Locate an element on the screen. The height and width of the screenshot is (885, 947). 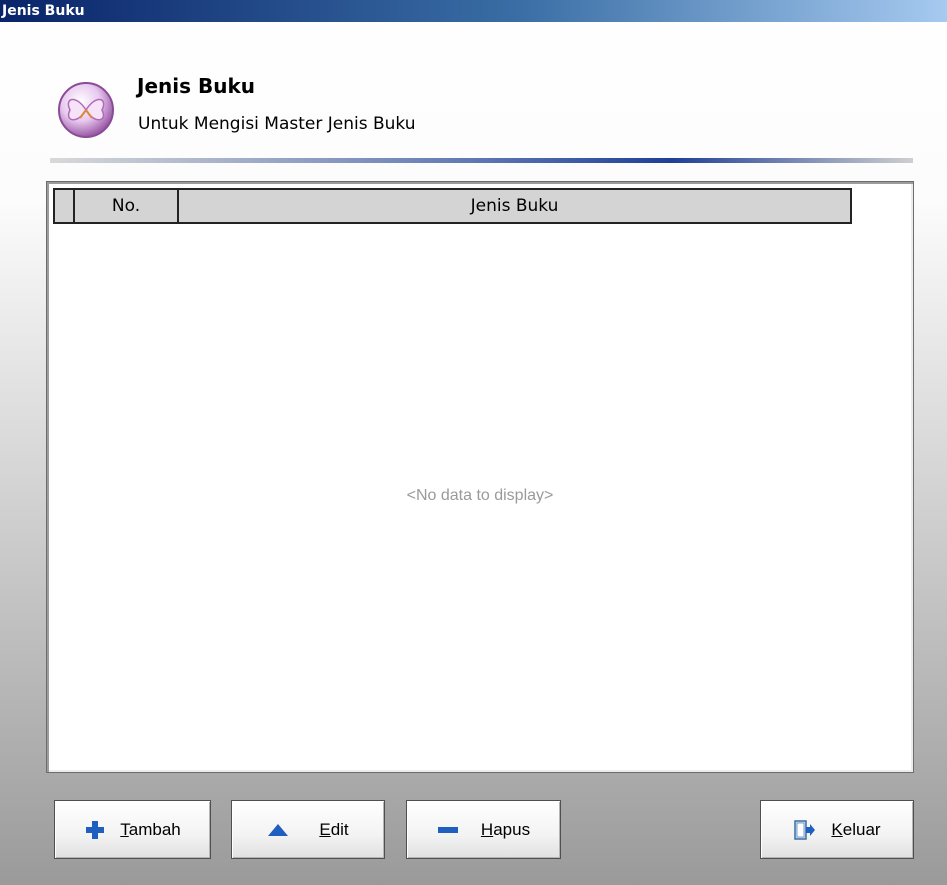
column-header-jenis-buku: Jenis Buku is located at coordinates (514, 206).